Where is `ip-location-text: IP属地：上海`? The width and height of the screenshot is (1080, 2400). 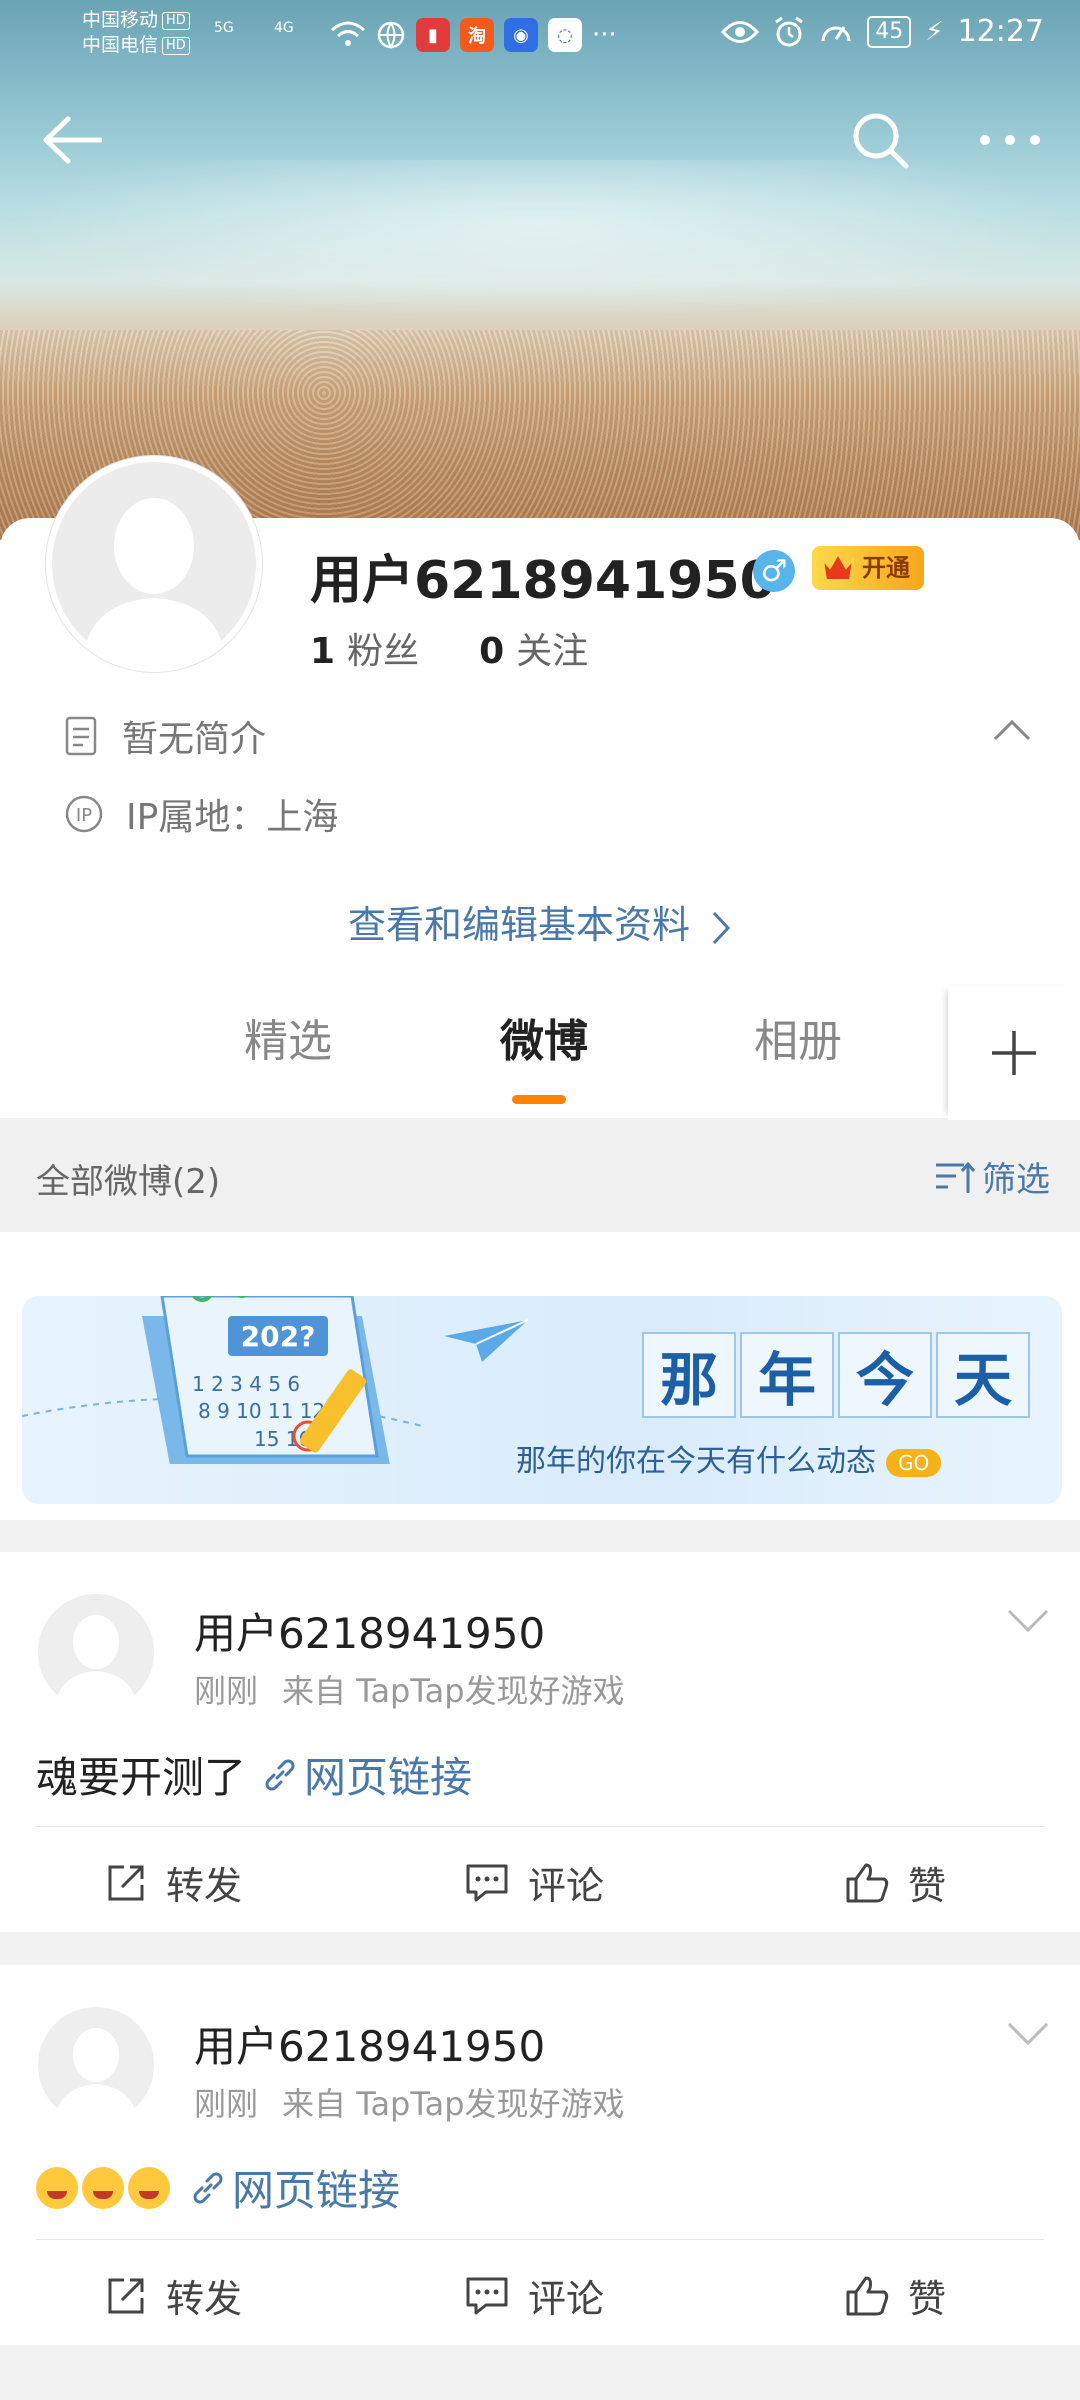
ip-location-text: IP属地：上海 is located at coordinates (232, 817).